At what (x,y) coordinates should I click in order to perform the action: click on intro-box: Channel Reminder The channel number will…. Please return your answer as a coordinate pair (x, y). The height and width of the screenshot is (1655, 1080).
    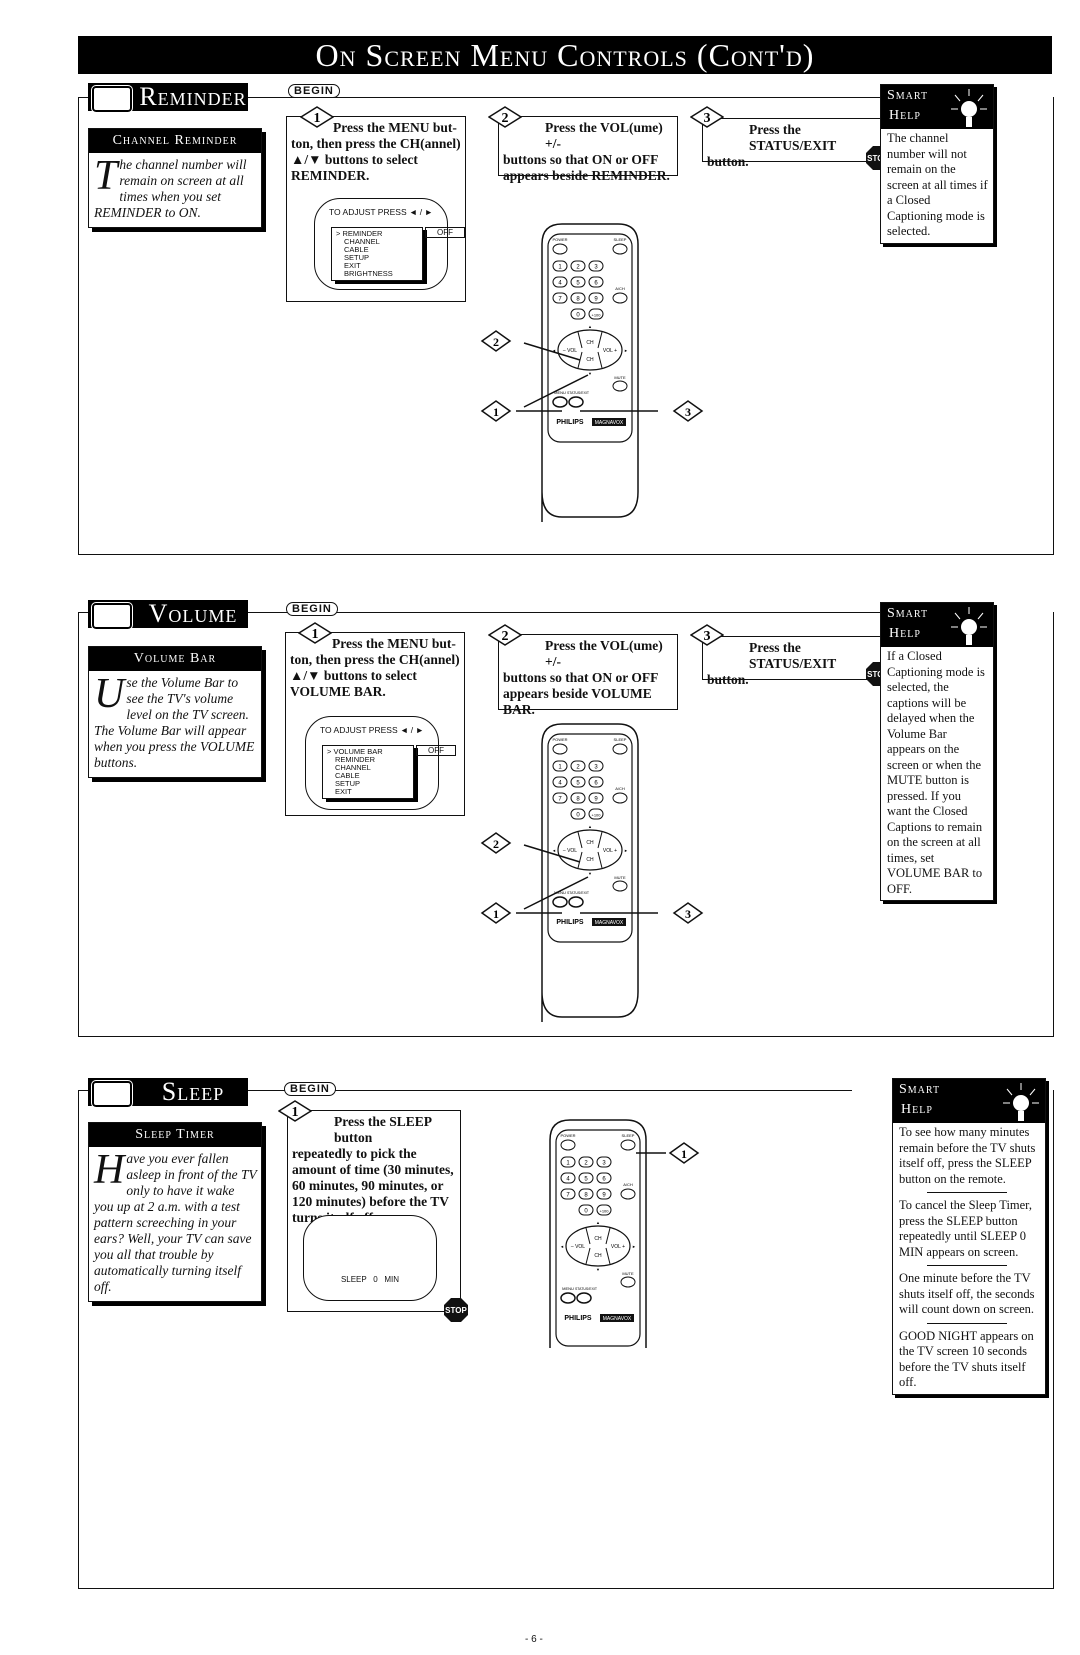
    Looking at the image, I should click on (175, 178).